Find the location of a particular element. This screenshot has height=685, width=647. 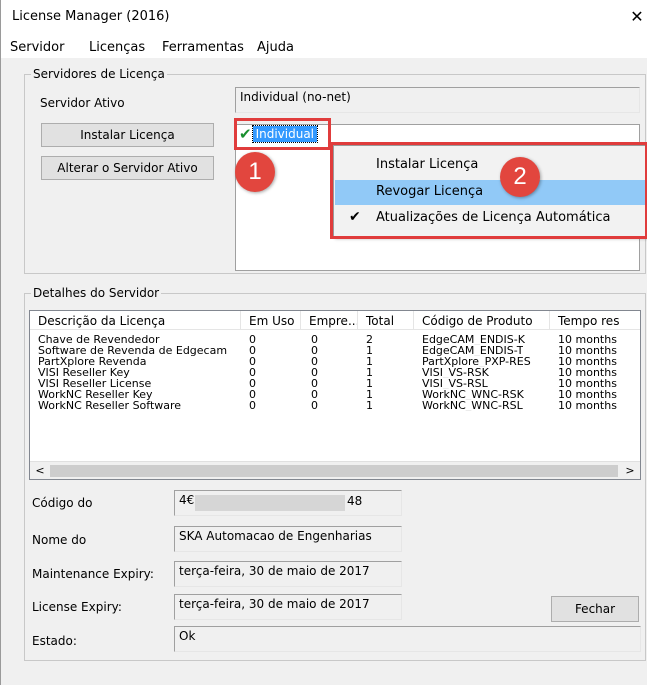

active-server-label: Servidor Ativo is located at coordinates (82, 103).